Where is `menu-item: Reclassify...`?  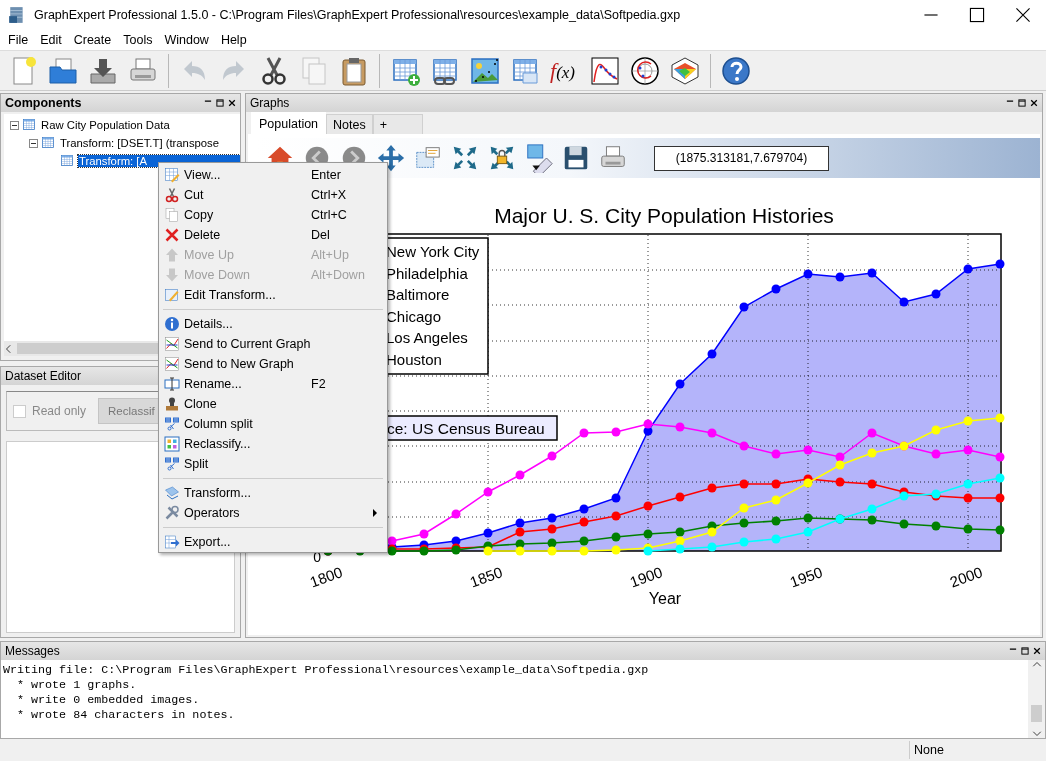 menu-item: Reclassify... is located at coordinates (273, 444).